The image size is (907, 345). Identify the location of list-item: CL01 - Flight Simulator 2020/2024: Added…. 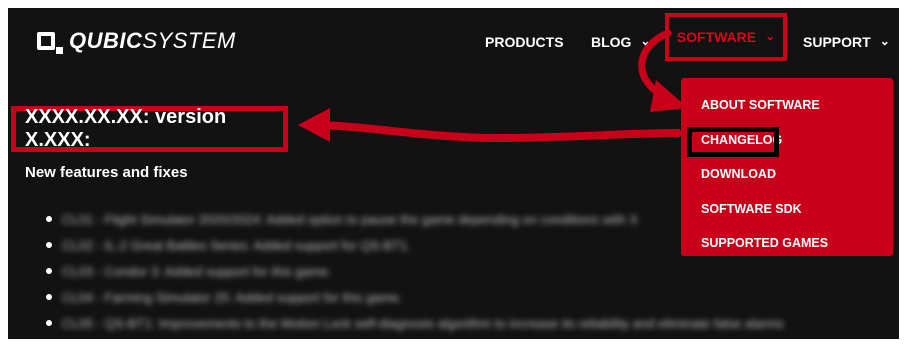
(415, 219).